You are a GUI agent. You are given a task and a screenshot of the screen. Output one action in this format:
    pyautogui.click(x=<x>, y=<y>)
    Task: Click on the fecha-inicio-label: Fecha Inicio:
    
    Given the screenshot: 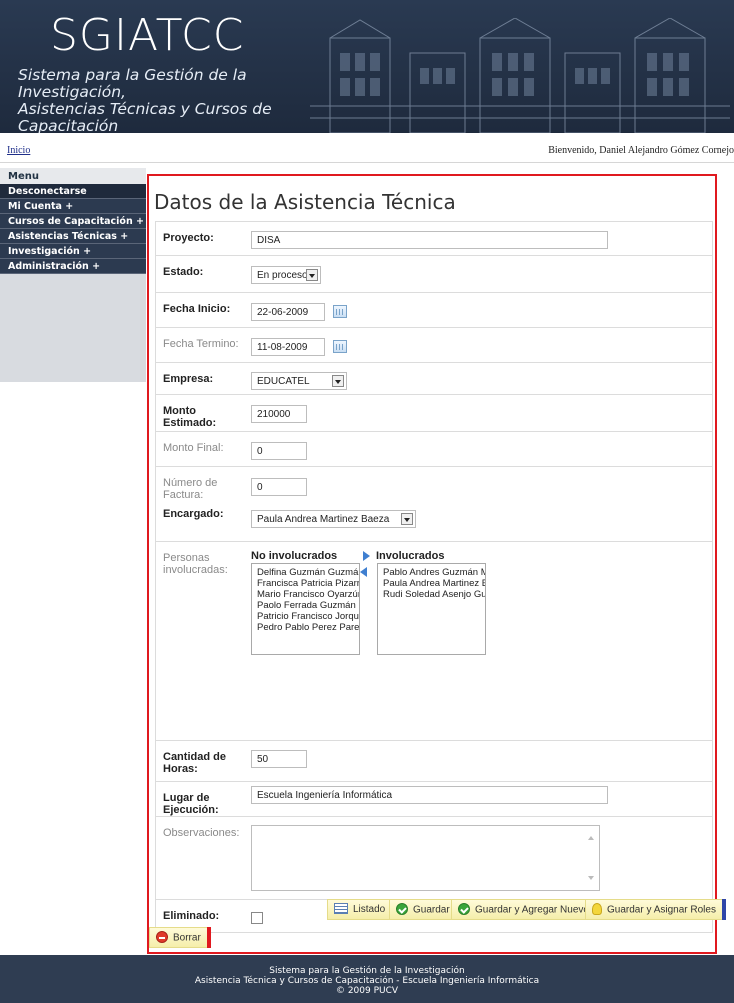 What is the action you would take?
    pyautogui.click(x=197, y=309)
    